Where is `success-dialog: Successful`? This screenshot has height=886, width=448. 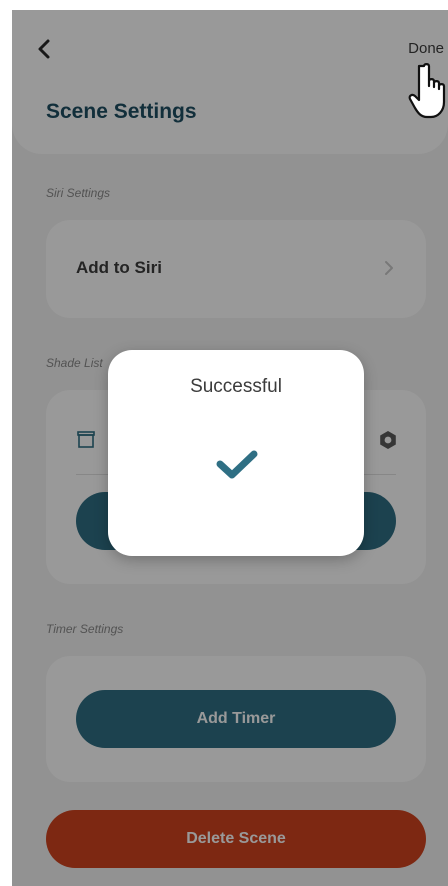 success-dialog: Successful is located at coordinates (236, 453).